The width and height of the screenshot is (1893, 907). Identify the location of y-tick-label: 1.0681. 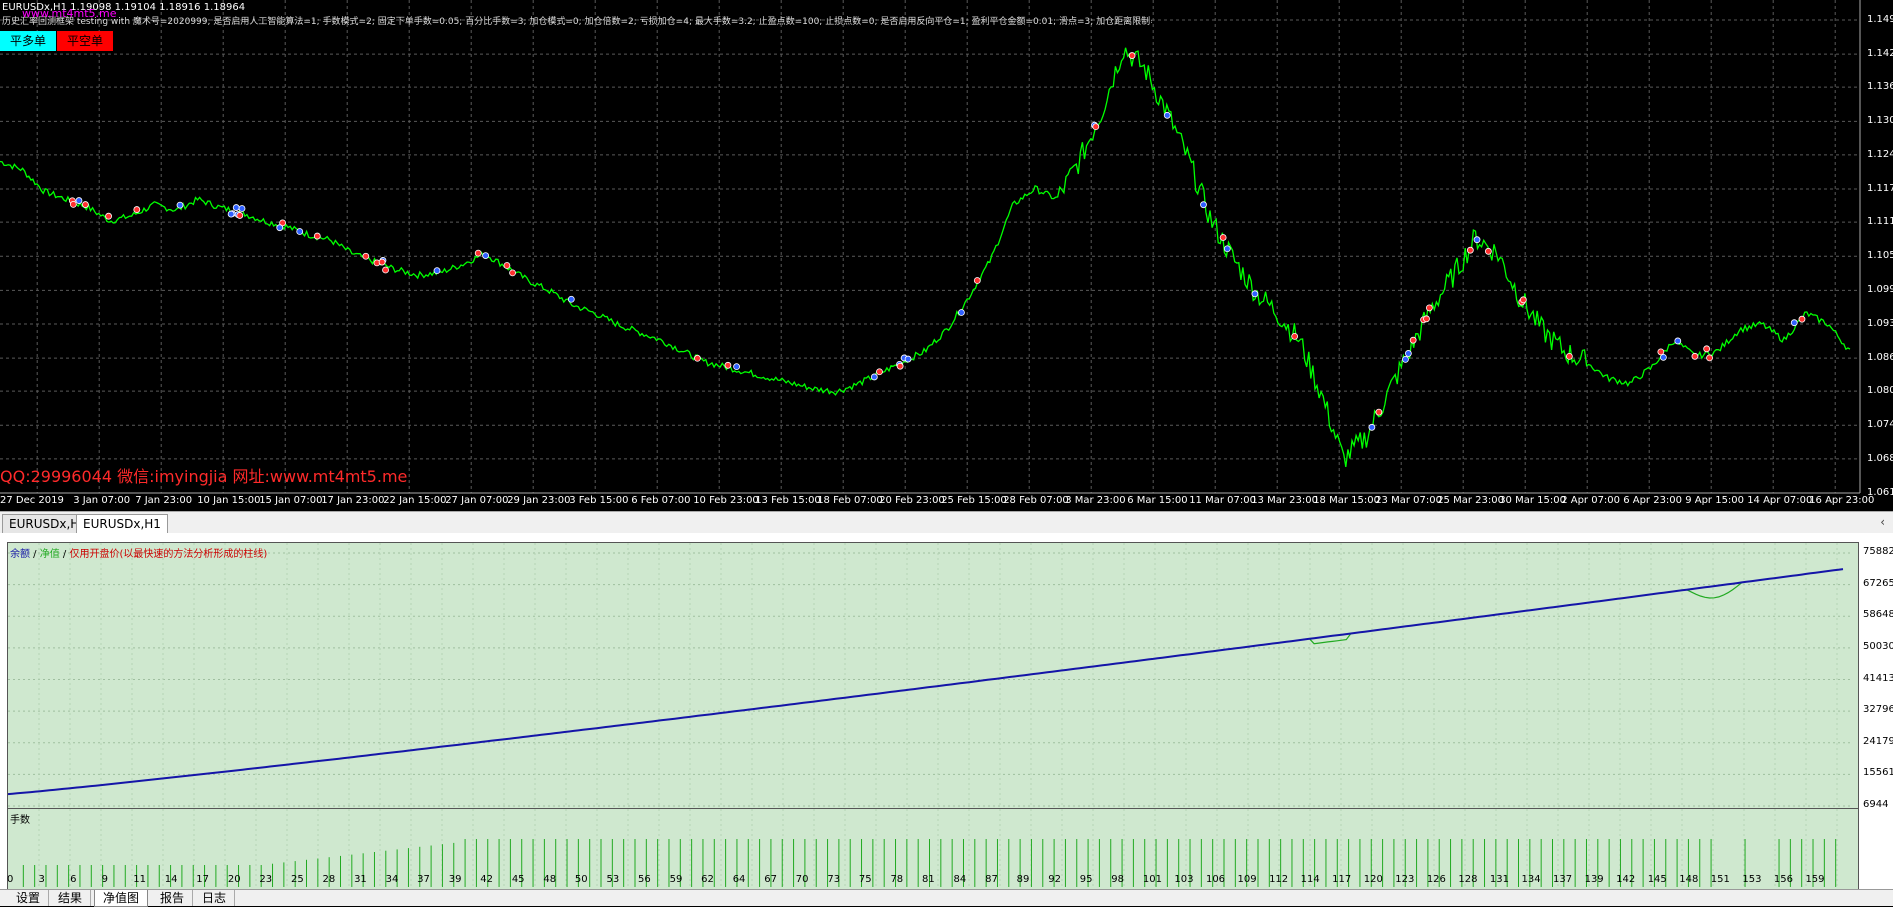
(1880, 458).